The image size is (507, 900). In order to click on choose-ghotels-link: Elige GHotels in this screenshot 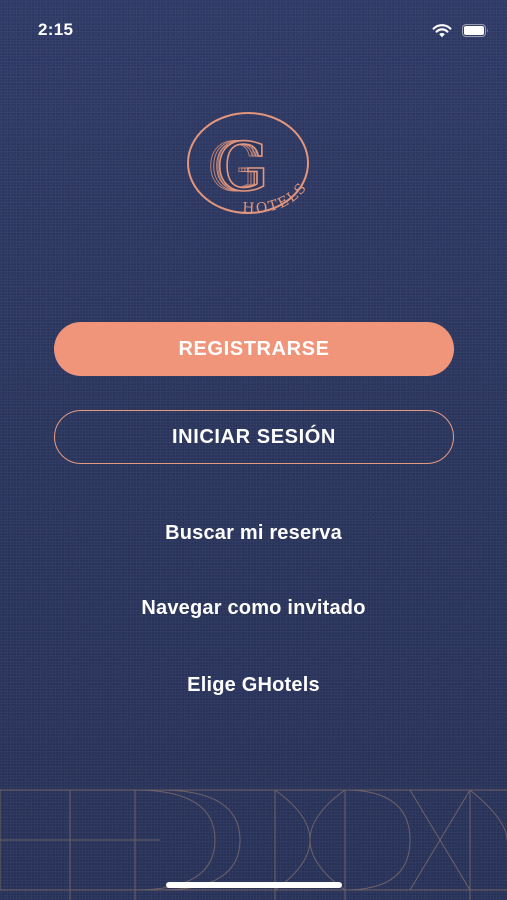, I will do `click(253, 685)`.